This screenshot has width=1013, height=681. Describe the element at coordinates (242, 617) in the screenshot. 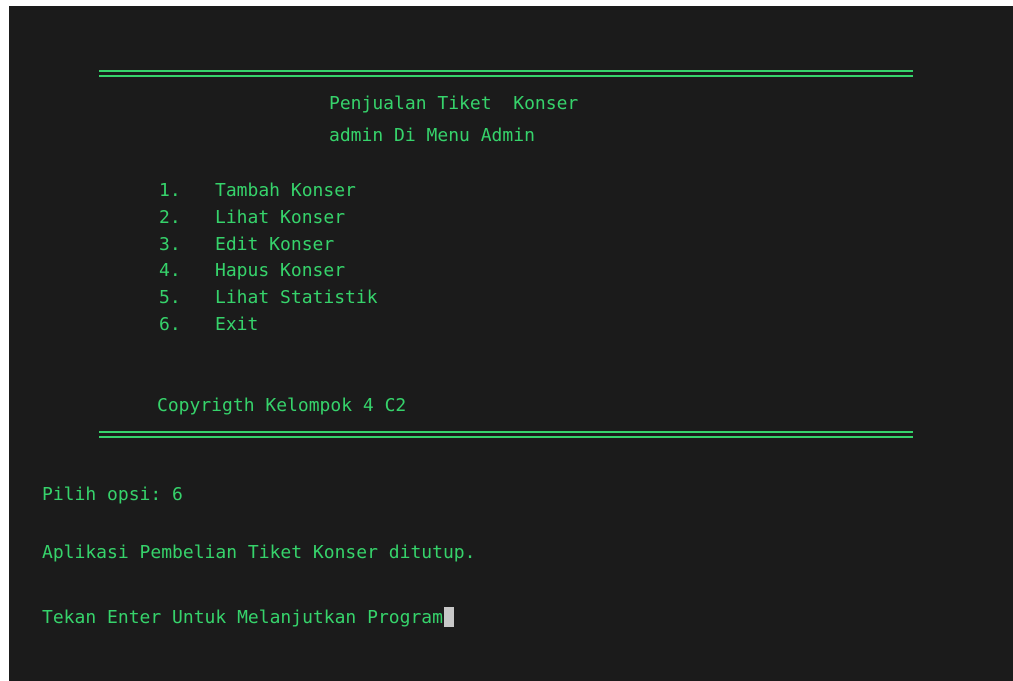

I see `continue-prompt: Tekan Enter Untuk Melanjutkan Program` at that location.